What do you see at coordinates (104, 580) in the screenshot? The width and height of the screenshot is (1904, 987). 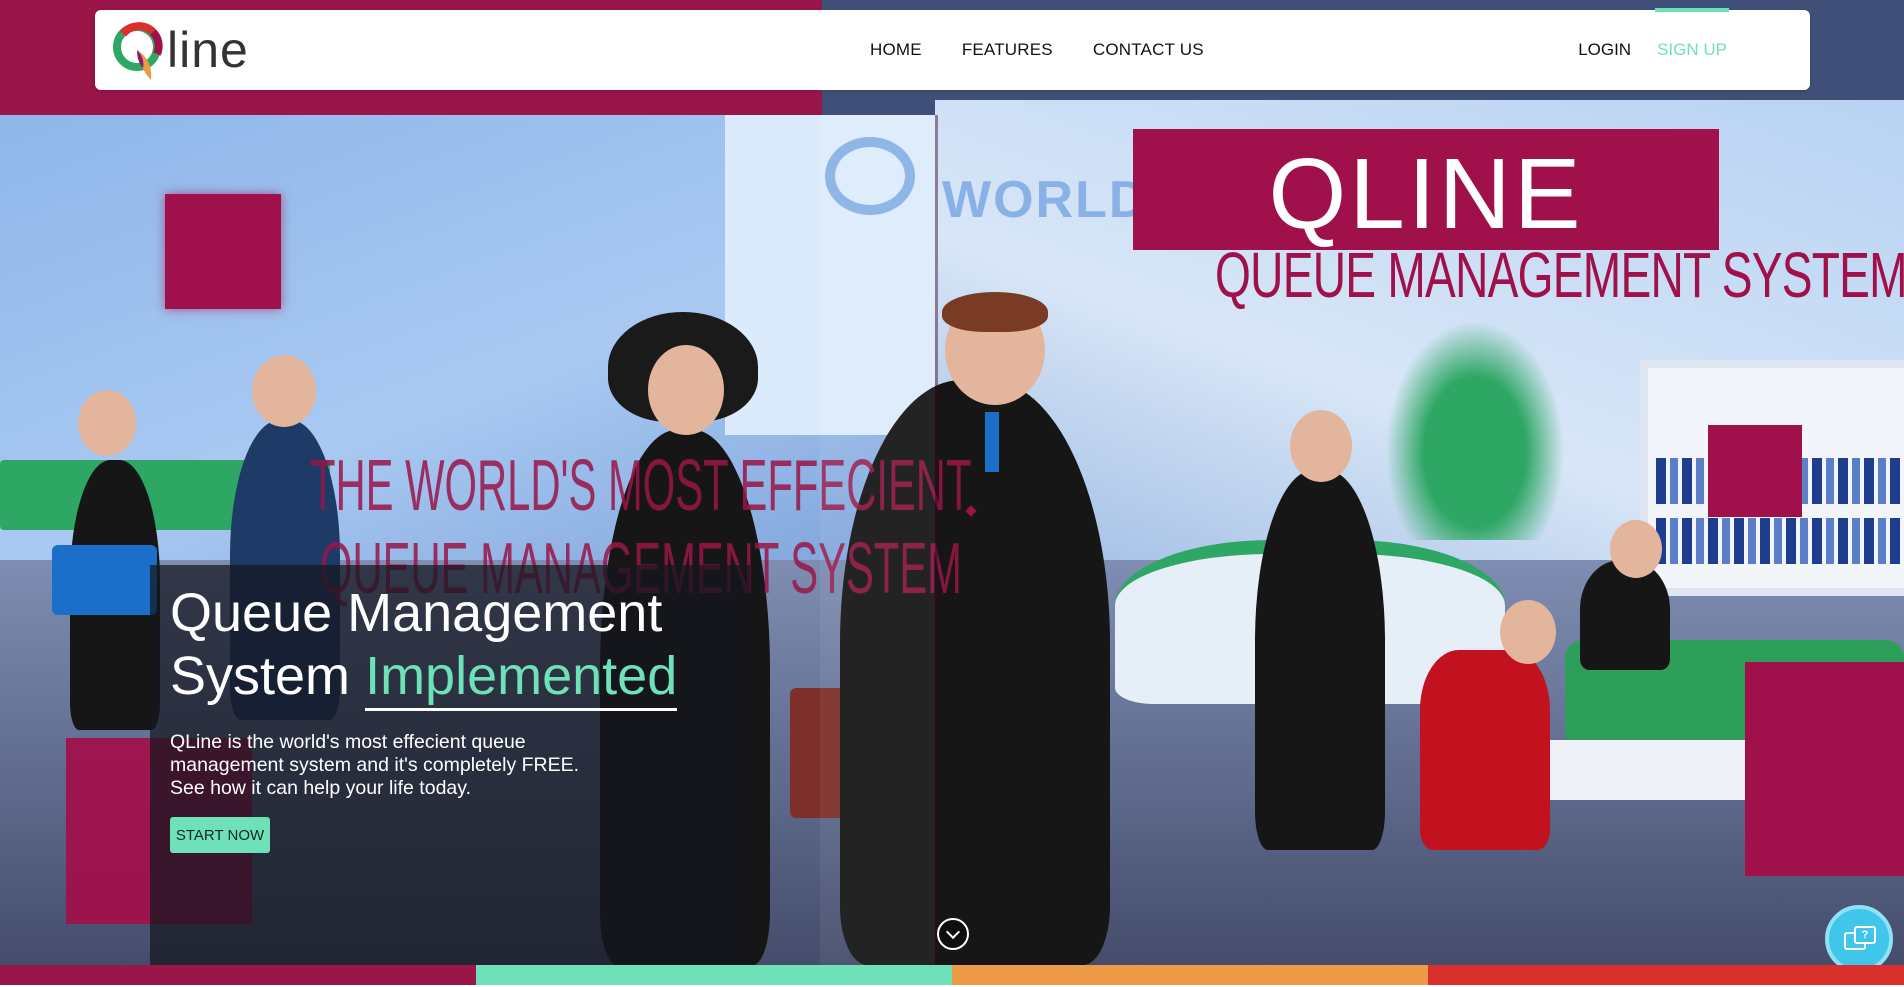 I see `scene-handbag` at bounding box center [104, 580].